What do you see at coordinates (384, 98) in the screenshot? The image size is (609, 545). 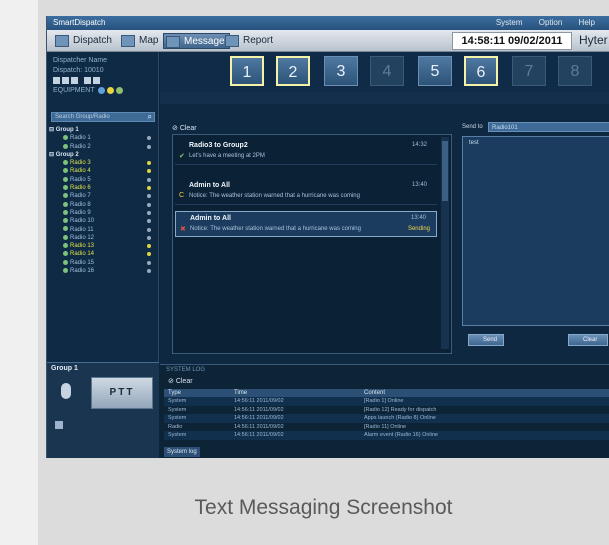 I see `channel-subtab` at bounding box center [384, 98].